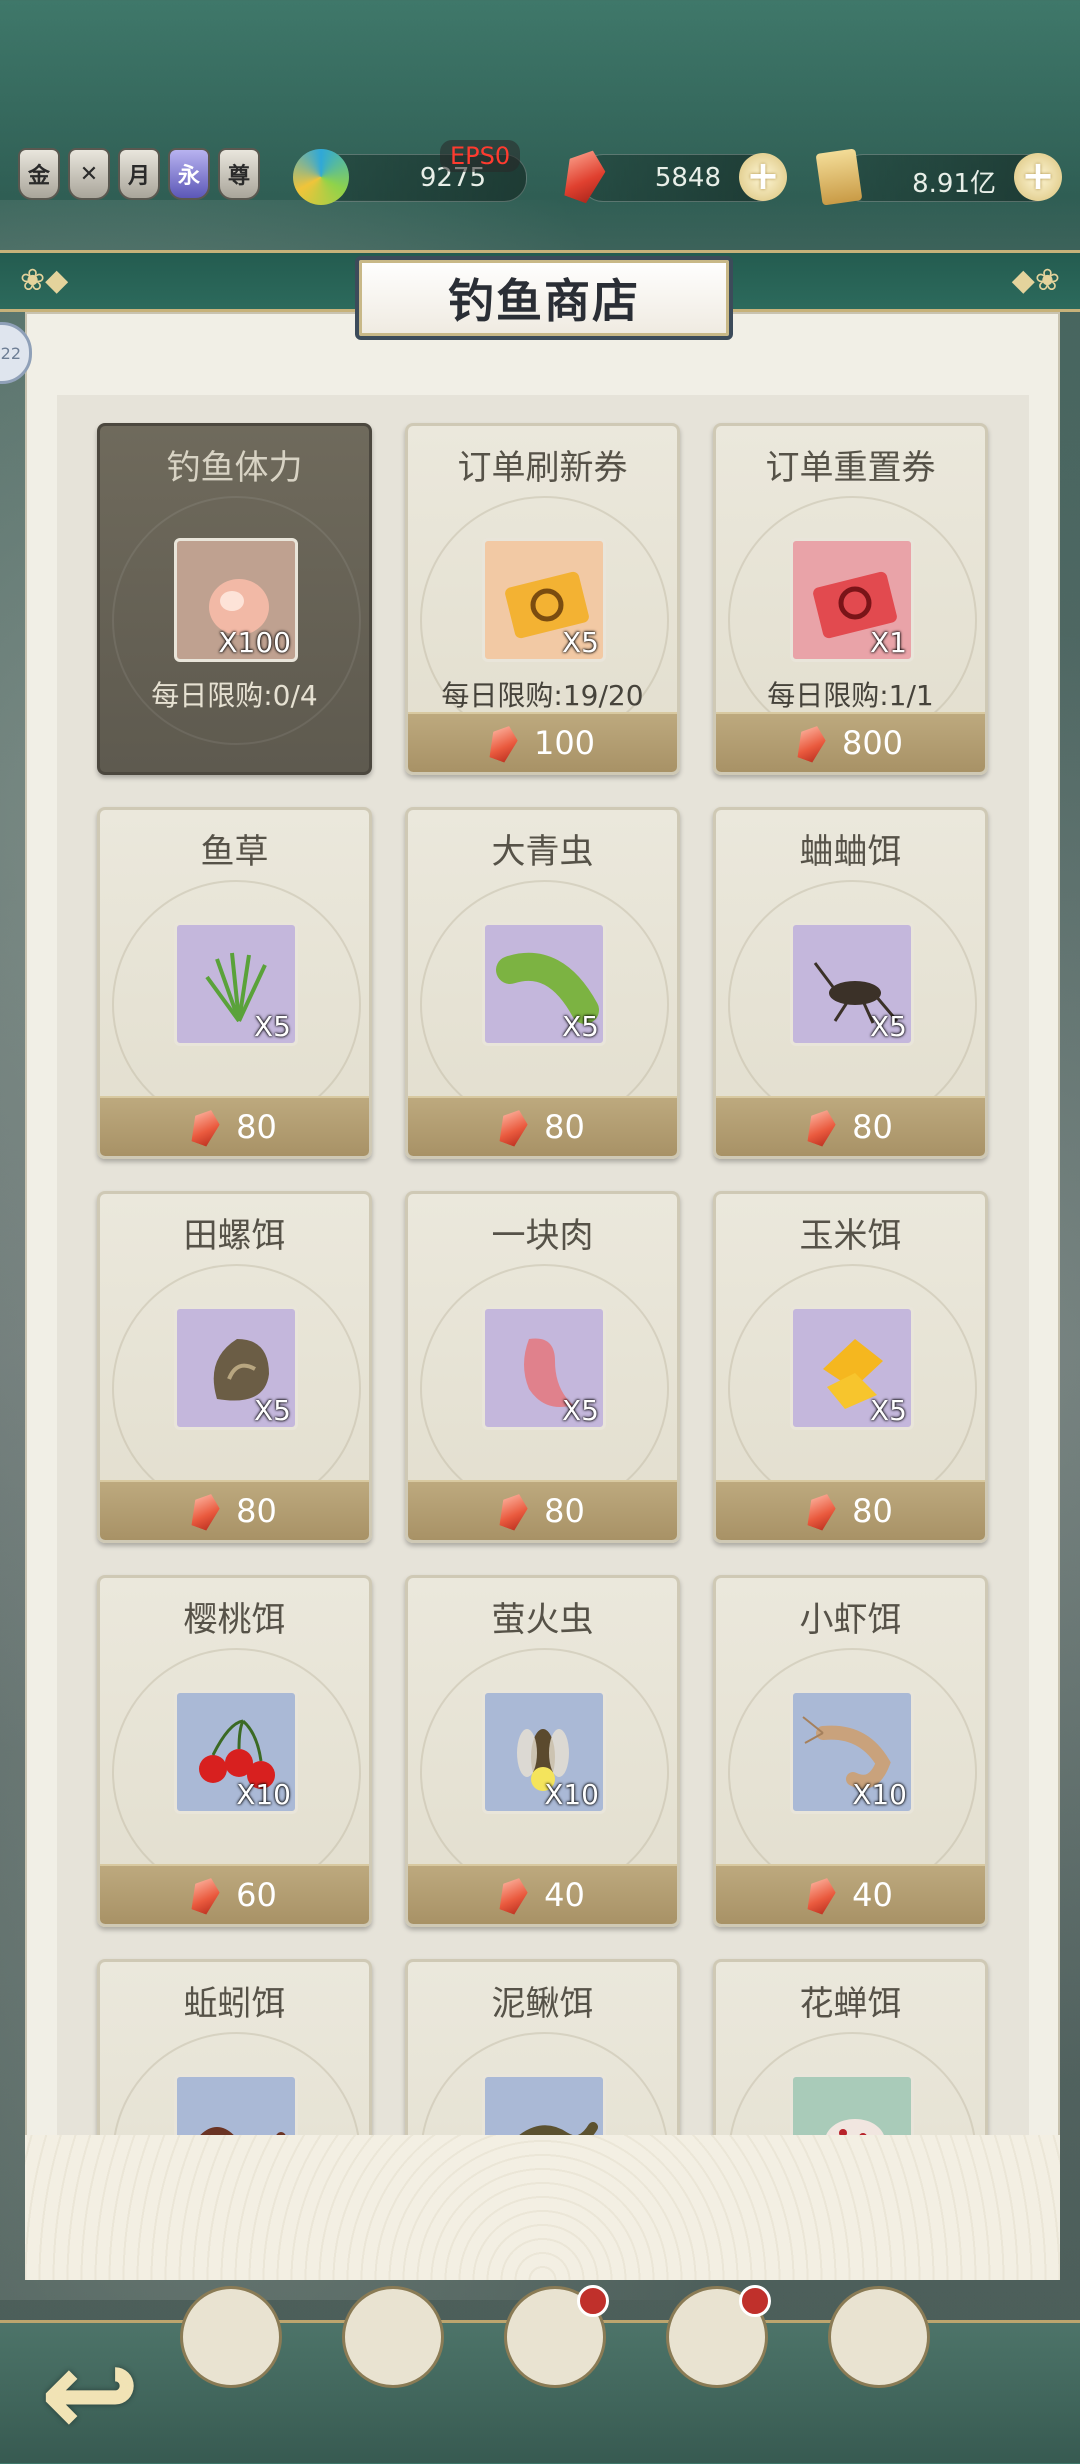  I want to click on shop-item-card: 钓鱼体力 X100 每日限购:0/4, so click(234, 599).